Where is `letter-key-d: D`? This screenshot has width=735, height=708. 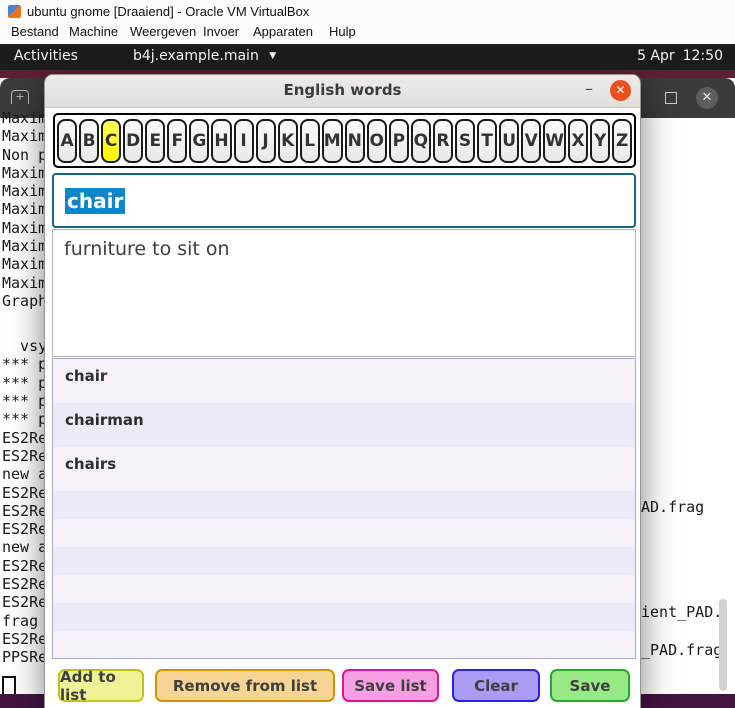
letter-key-d: D is located at coordinates (133, 140).